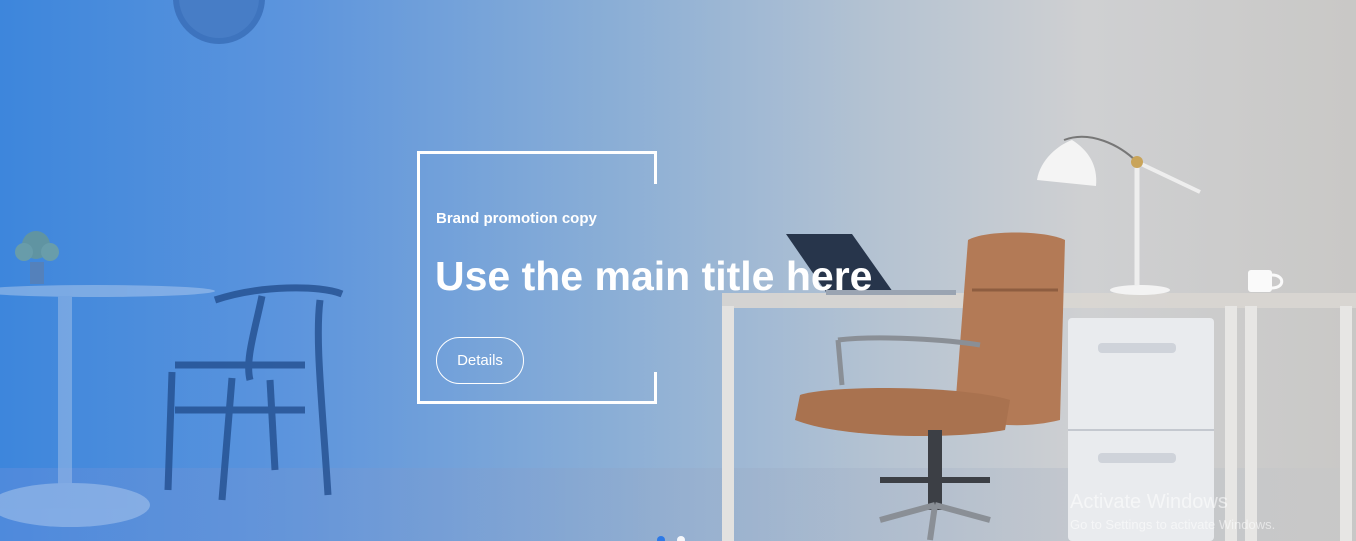 This screenshot has width=1356, height=541. What do you see at coordinates (655, 167) in the screenshot?
I see `frame-right-top-border` at bounding box center [655, 167].